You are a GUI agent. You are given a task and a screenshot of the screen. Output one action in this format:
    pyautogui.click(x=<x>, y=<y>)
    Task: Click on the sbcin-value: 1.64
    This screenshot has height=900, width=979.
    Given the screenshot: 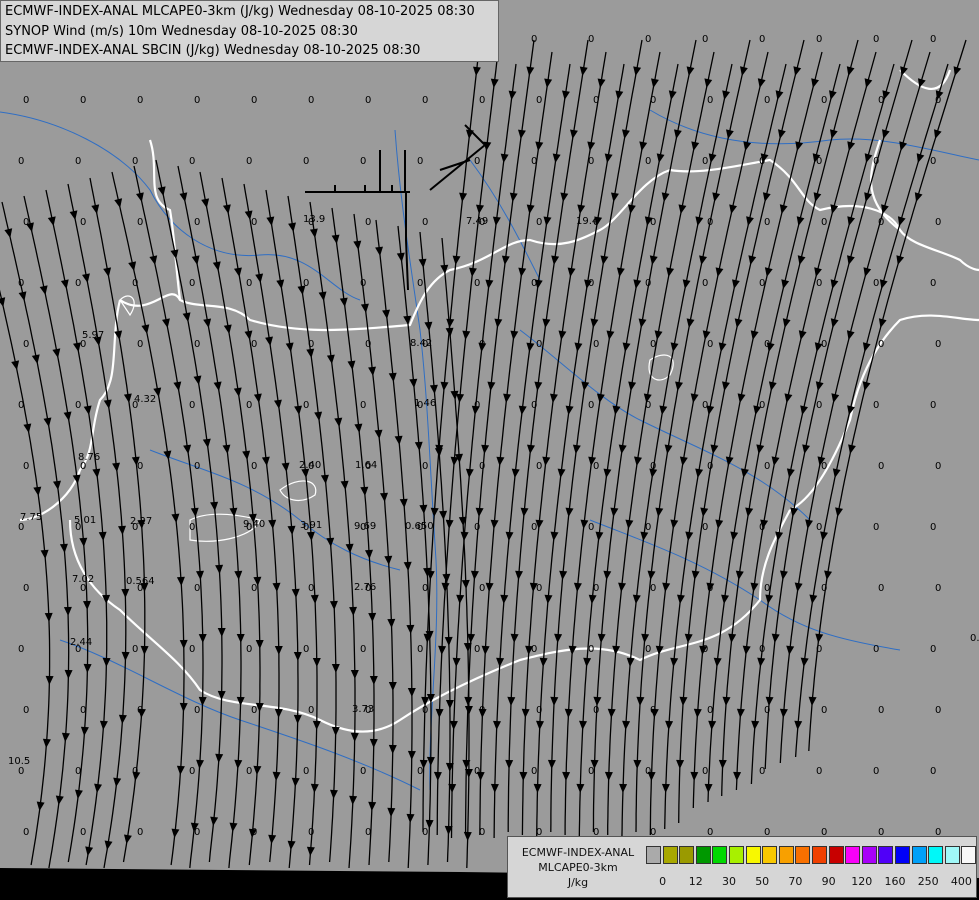 What is the action you would take?
    pyautogui.click(x=366, y=465)
    